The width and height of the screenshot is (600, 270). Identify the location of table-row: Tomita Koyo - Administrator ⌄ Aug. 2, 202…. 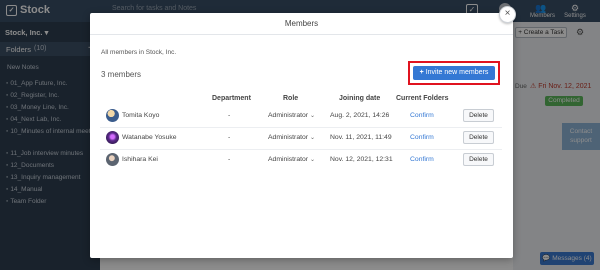
(301, 116).